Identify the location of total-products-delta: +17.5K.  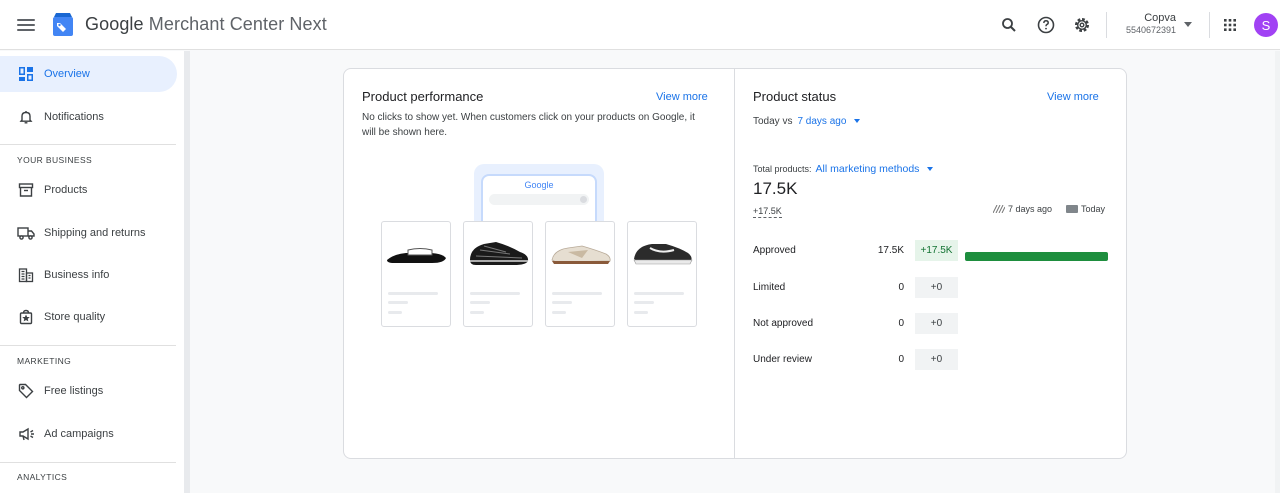
(767, 212).